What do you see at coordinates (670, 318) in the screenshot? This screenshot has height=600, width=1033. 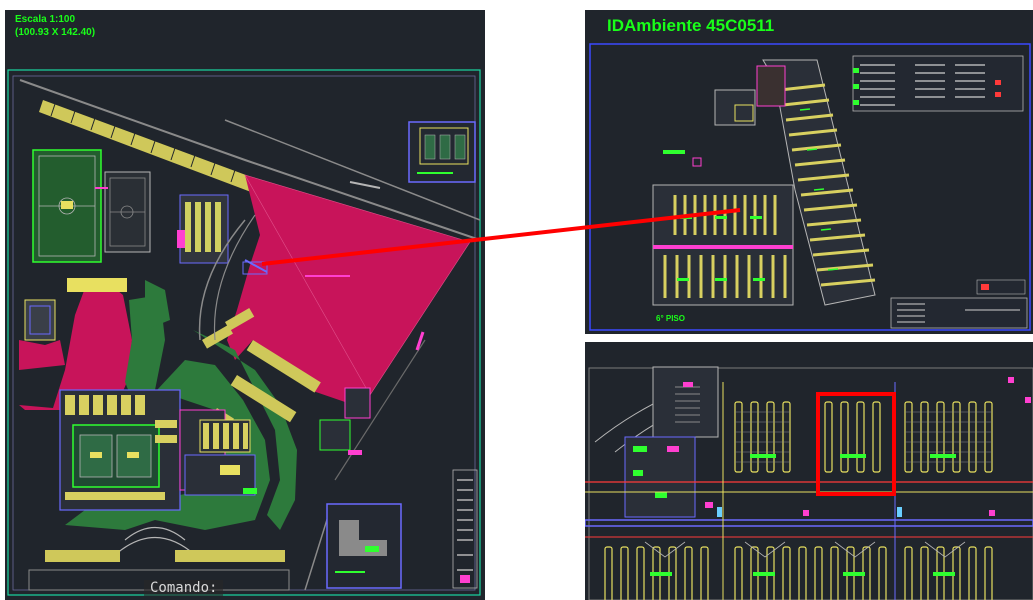 I see `floor-label: 6° PISO` at bounding box center [670, 318].